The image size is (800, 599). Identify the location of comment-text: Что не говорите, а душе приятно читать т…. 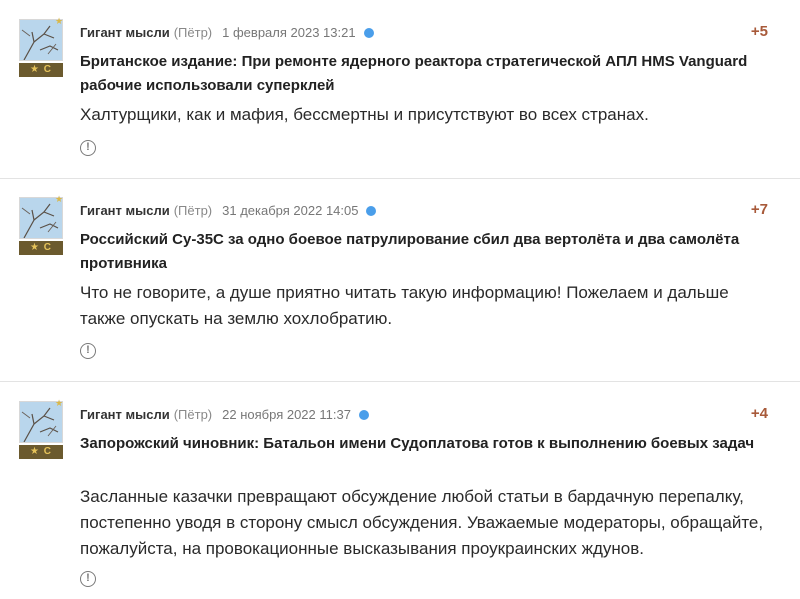
(404, 305).